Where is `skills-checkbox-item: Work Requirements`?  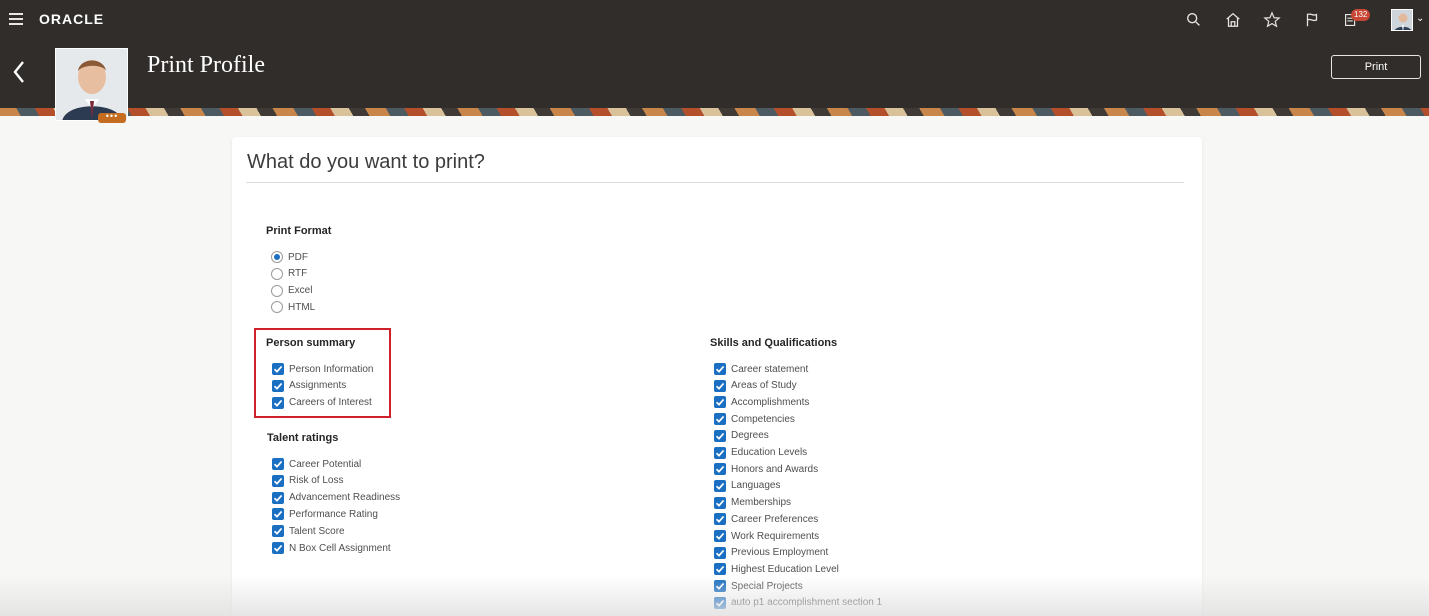
skills-checkbox-item: Work Requirements is located at coordinates (766, 536).